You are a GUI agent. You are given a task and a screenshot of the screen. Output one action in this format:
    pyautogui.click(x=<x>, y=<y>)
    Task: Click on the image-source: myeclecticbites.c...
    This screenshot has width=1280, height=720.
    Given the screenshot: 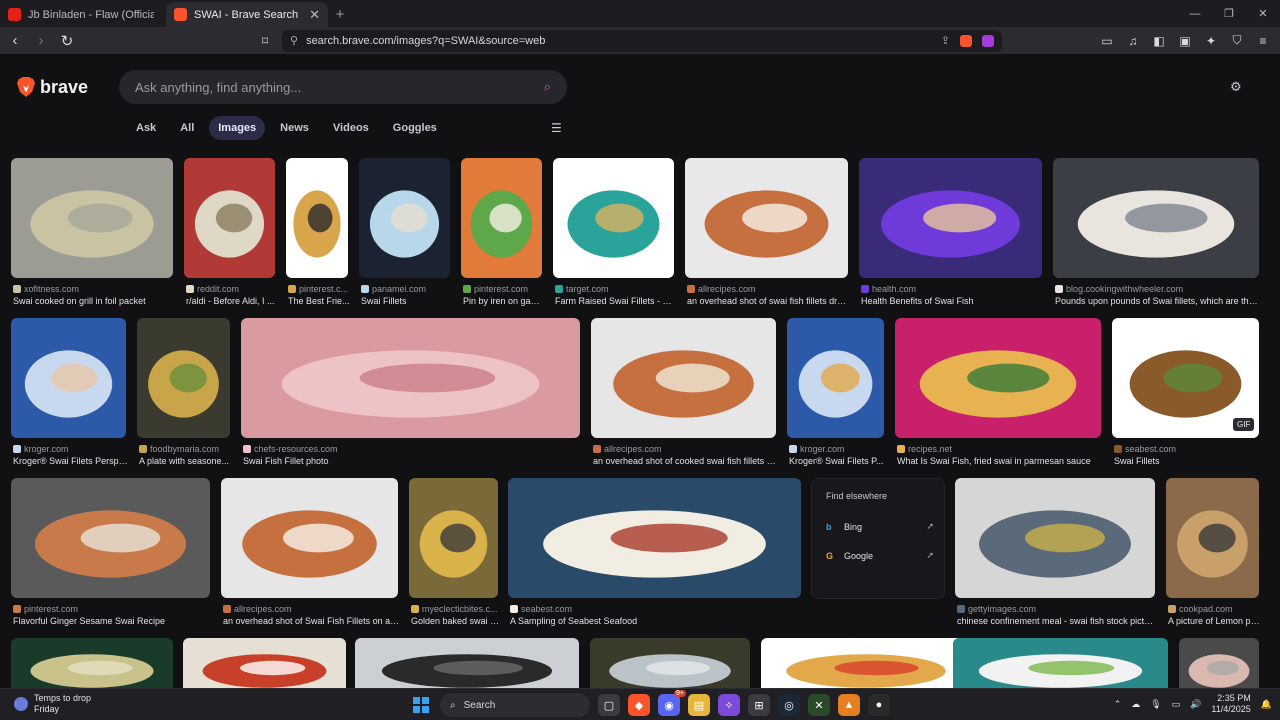 What is the action you would take?
    pyautogui.click(x=455, y=609)
    